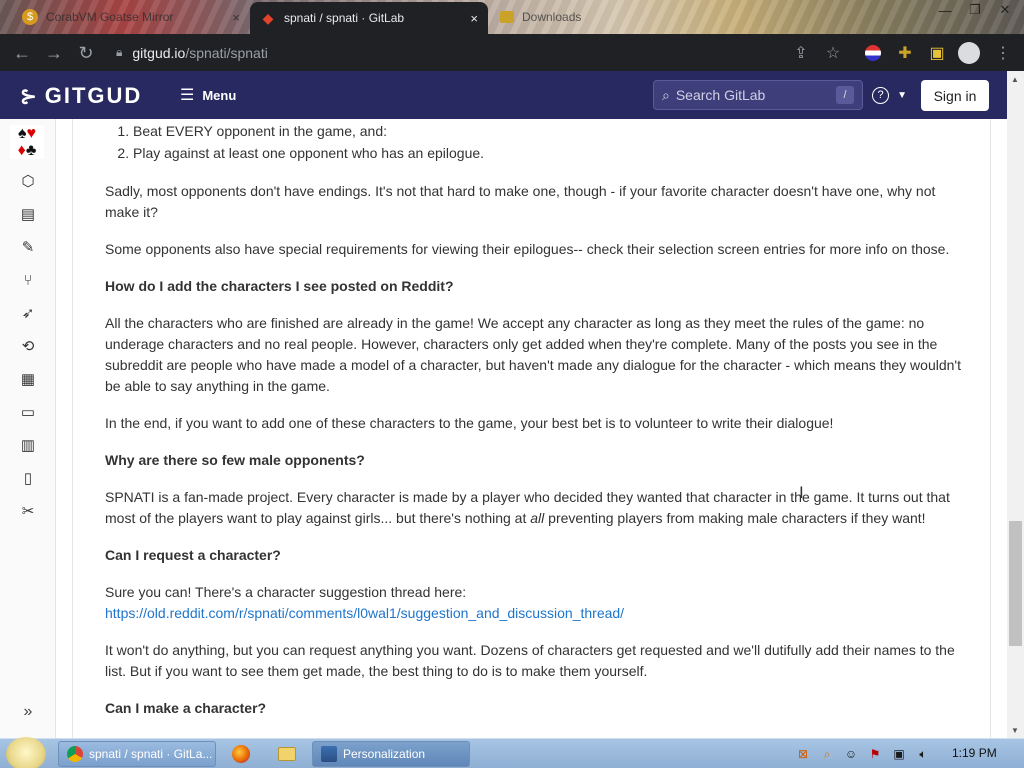  What do you see at coordinates (801, 492) in the screenshot?
I see `text-cursor-icon: Ⅰ` at bounding box center [801, 492].